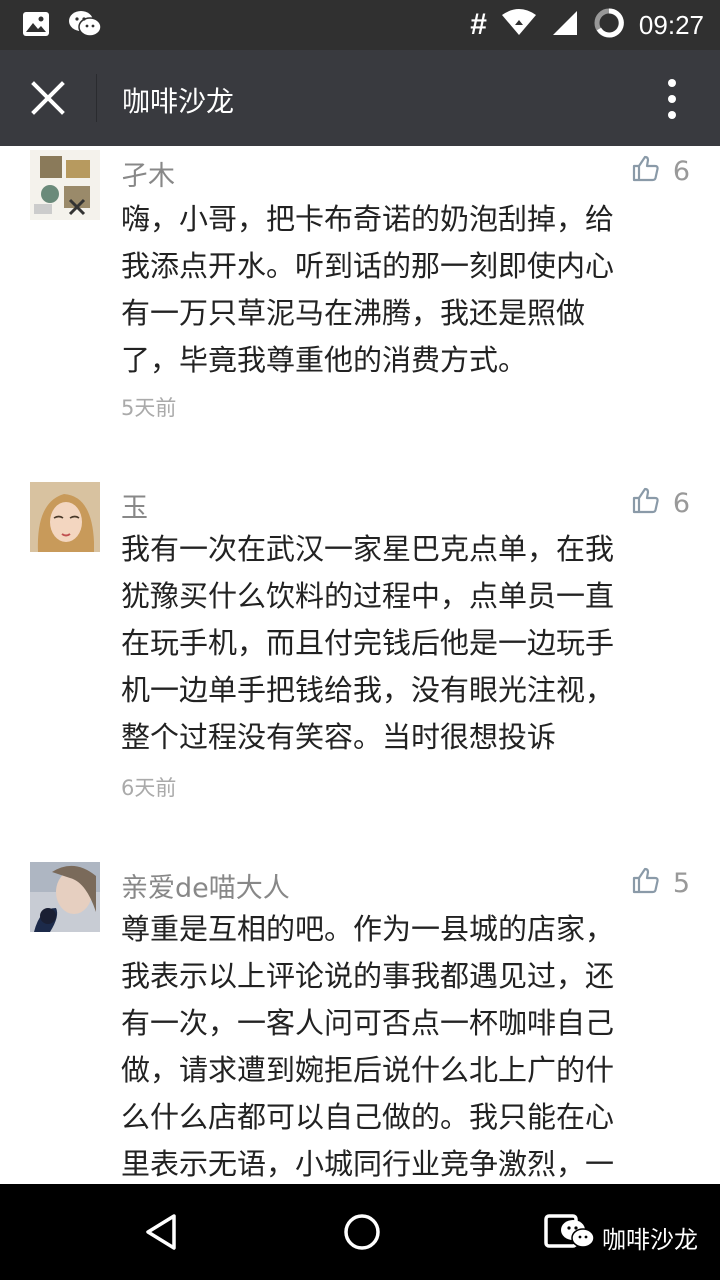 The height and width of the screenshot is (1280, 720). I want to click on comment-nickname: 孑木, so click(148, 173).